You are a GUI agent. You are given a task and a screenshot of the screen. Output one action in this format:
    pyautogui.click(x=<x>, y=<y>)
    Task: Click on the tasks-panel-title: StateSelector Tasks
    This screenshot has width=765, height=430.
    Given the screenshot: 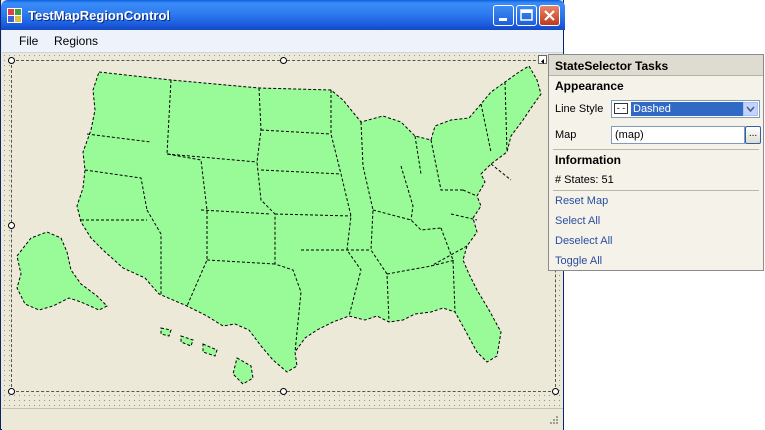 What is the action you would take?
    pyautogui.click(x=612, y=66)
    